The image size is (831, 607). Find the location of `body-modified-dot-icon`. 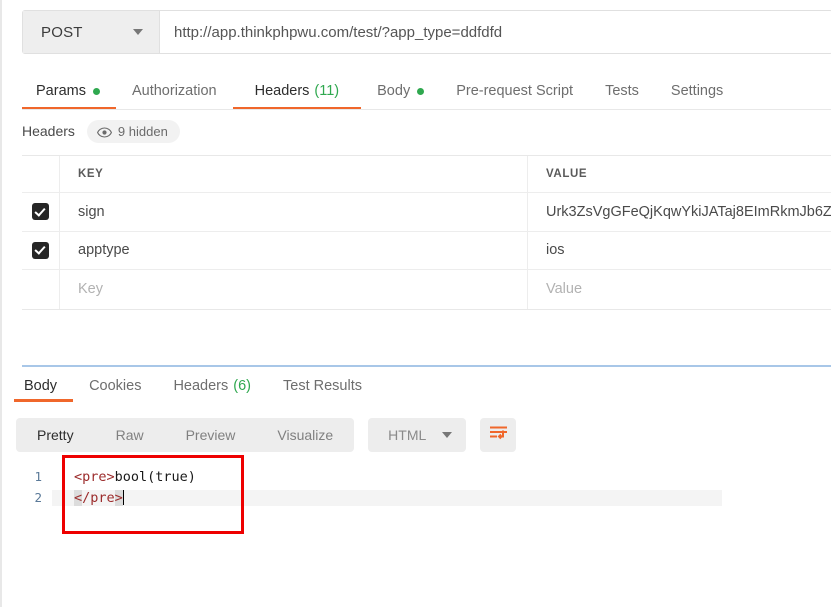

body-modified-dot-icon is located at coordinates (421, 91).